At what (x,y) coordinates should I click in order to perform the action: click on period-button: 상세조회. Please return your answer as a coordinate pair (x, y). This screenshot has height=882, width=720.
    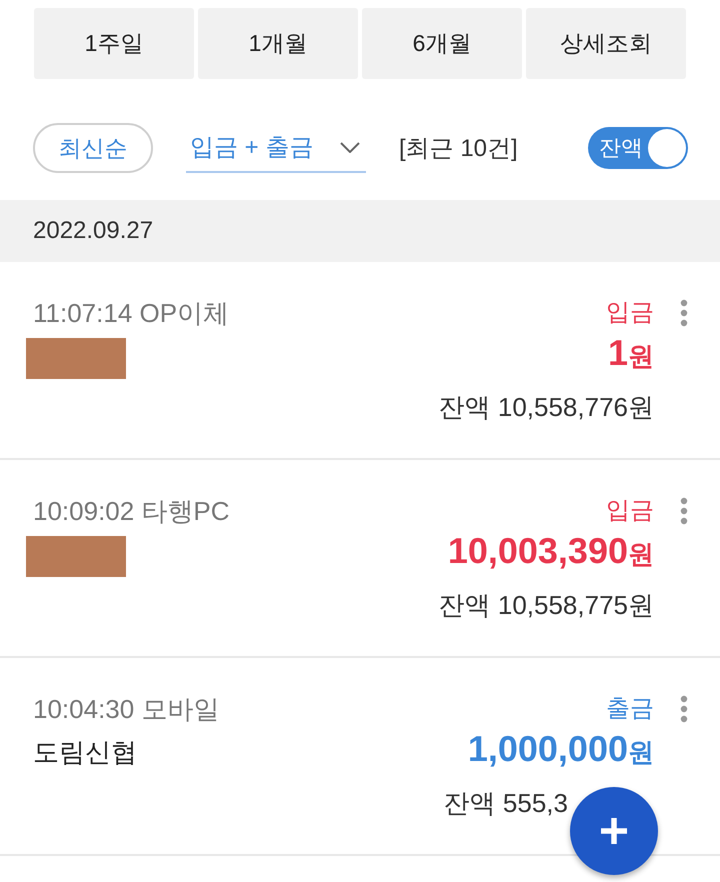
    Looking at the image, I should click on (606, 43).